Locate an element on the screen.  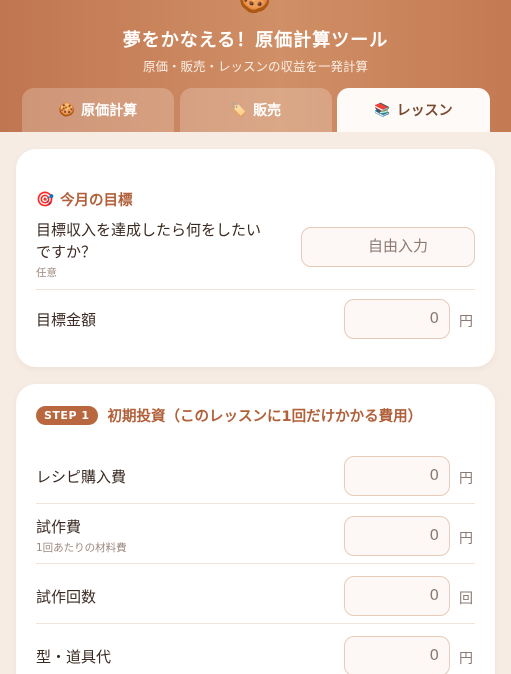
goal-amount-input: 0 is located at coordinates (397, 319).